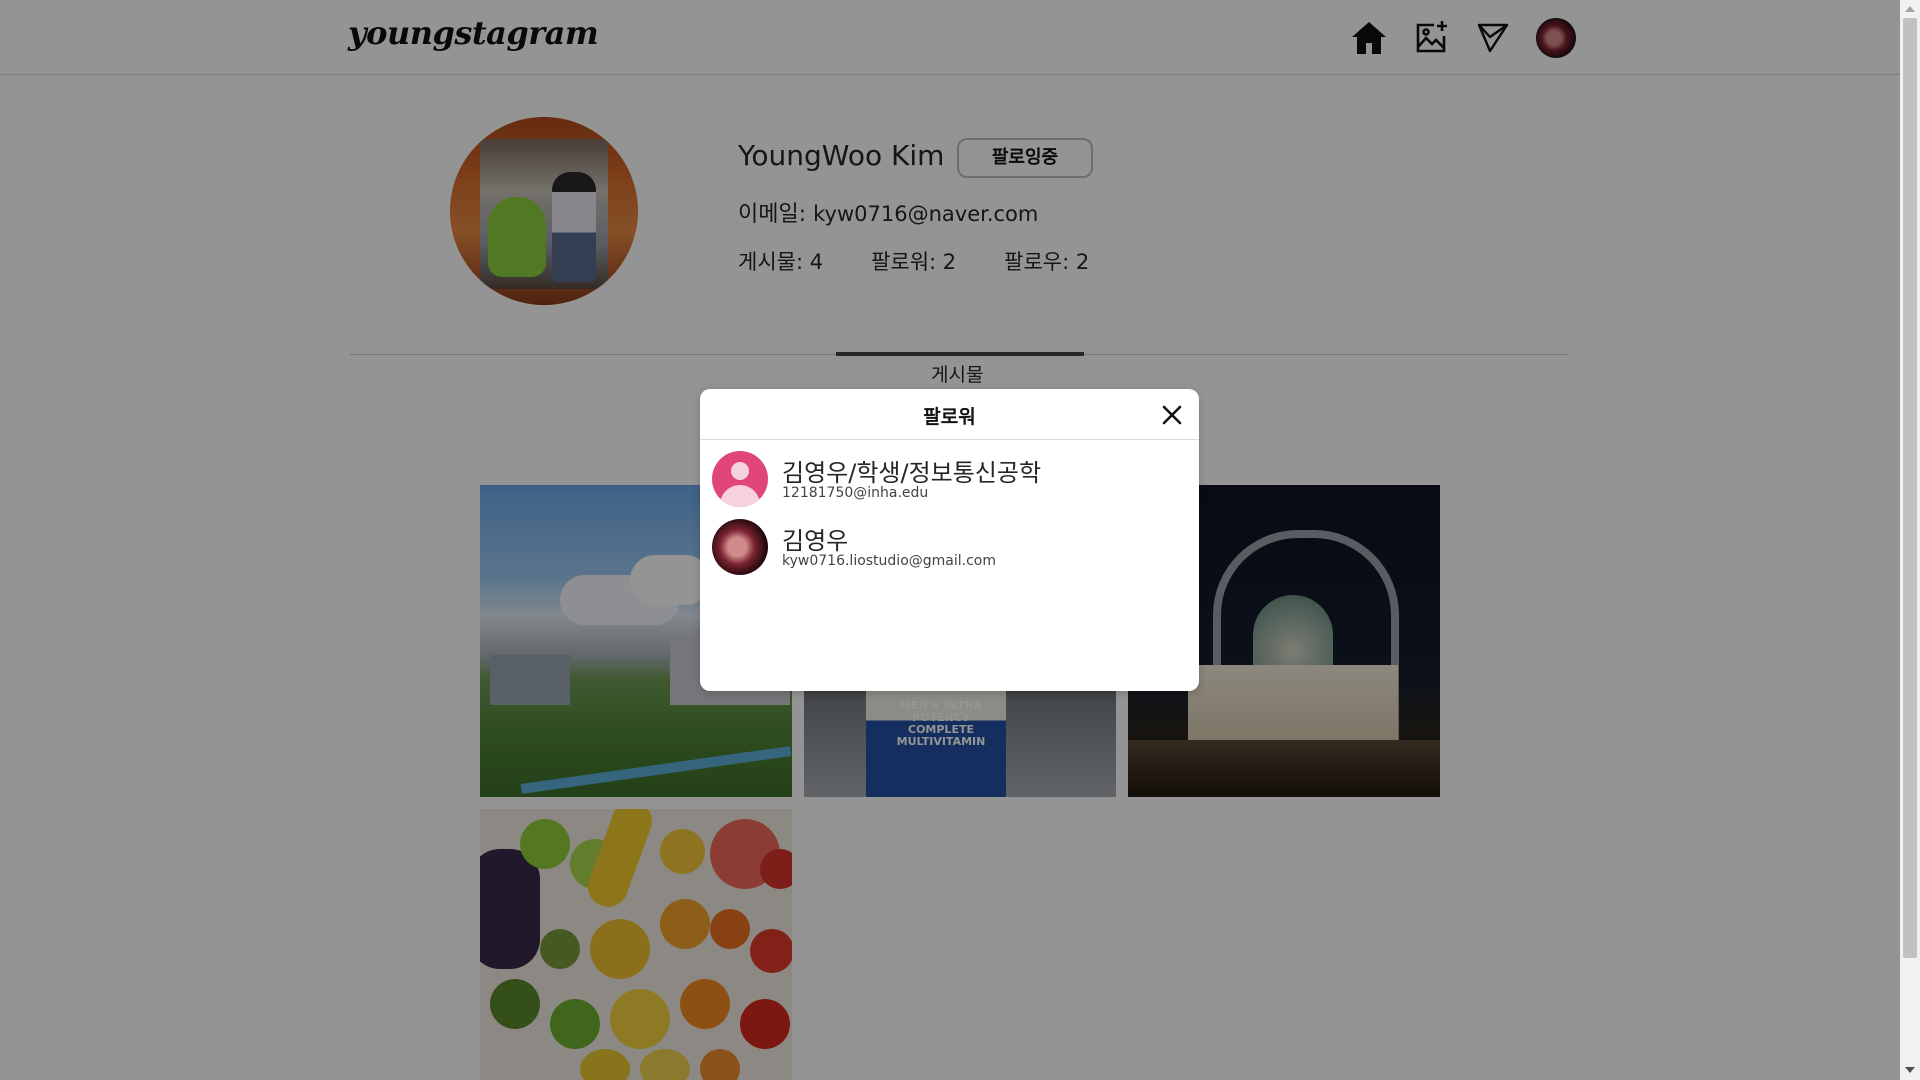 This screenshot has height=1080, width=1920. Describe the element at coordinates (740, 479) in the screenshot. I see `default-avatar-icon` at that location.